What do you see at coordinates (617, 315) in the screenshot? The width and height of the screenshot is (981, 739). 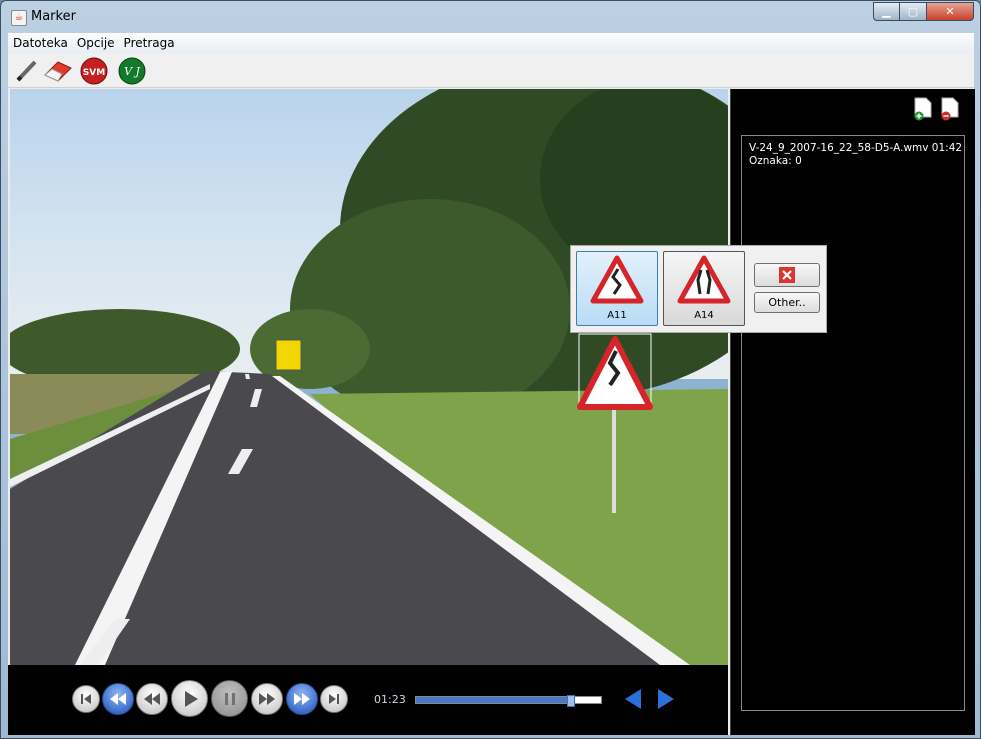 I see `sign-a11-label: A11` at bounding box center [617, 315].